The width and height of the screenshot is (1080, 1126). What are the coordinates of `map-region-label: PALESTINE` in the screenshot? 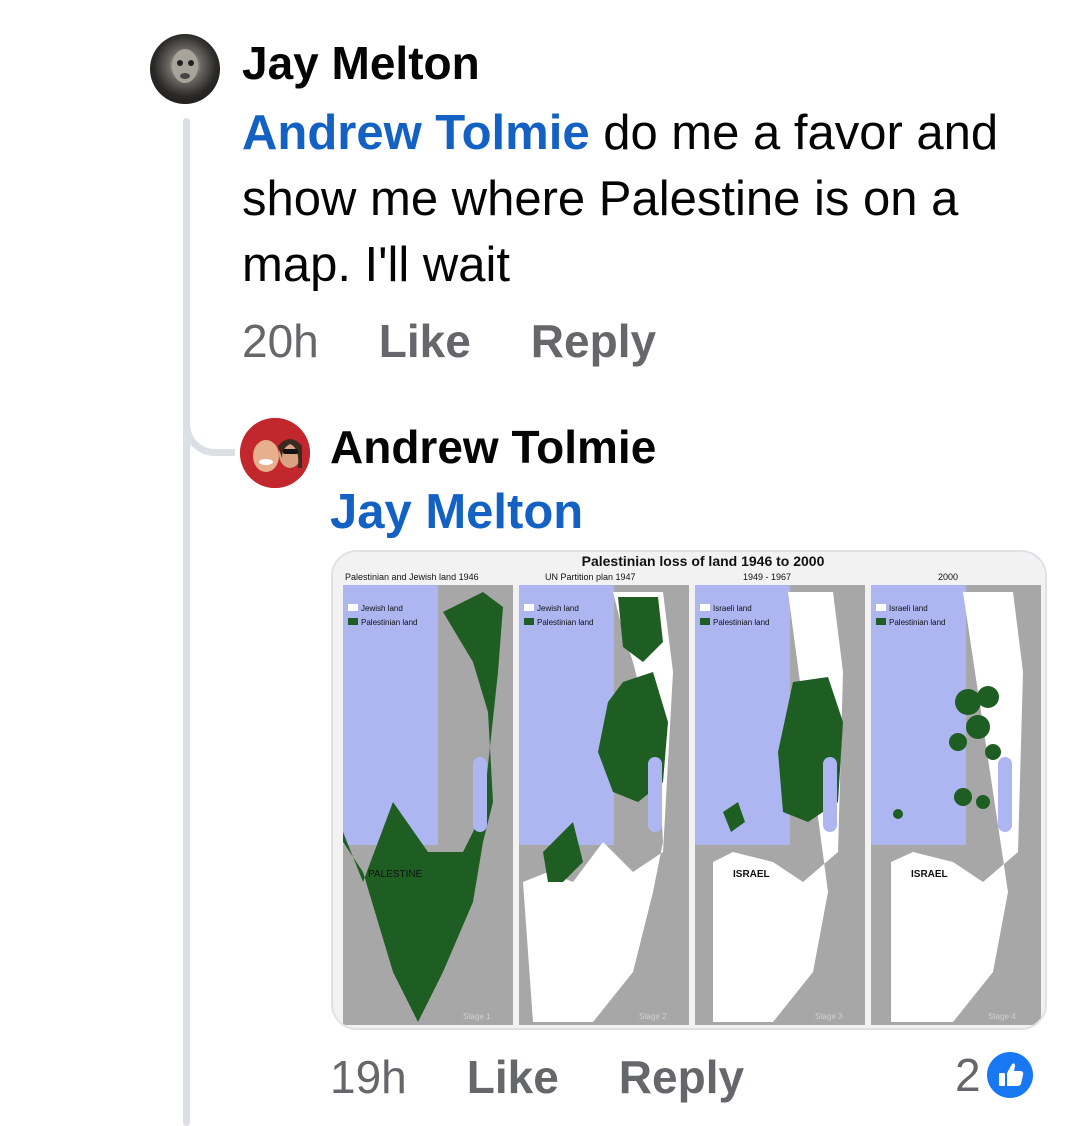 It's located at (395, 874).